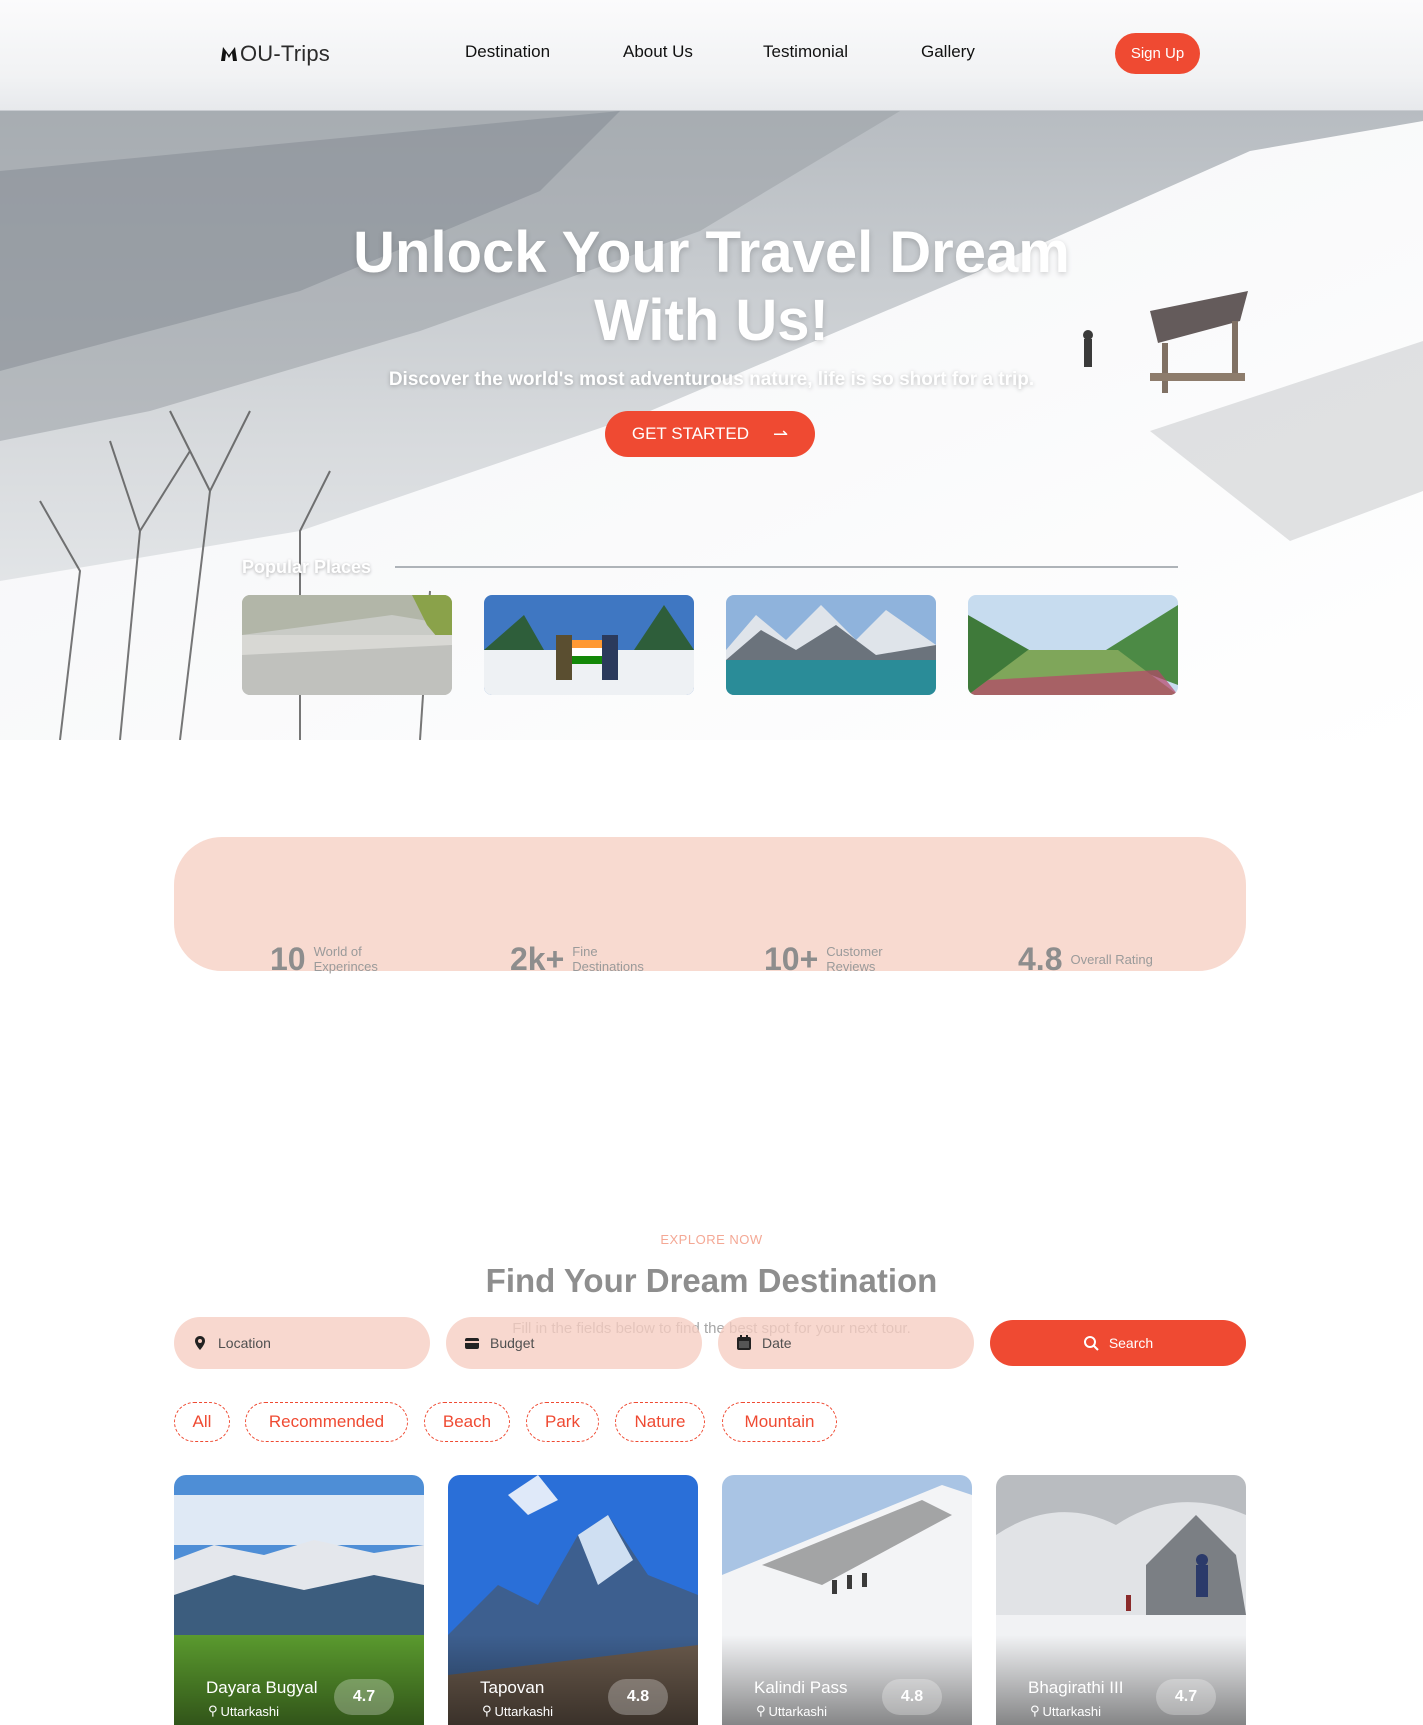  I want to click on stat-number: 10, so click(288, 958).